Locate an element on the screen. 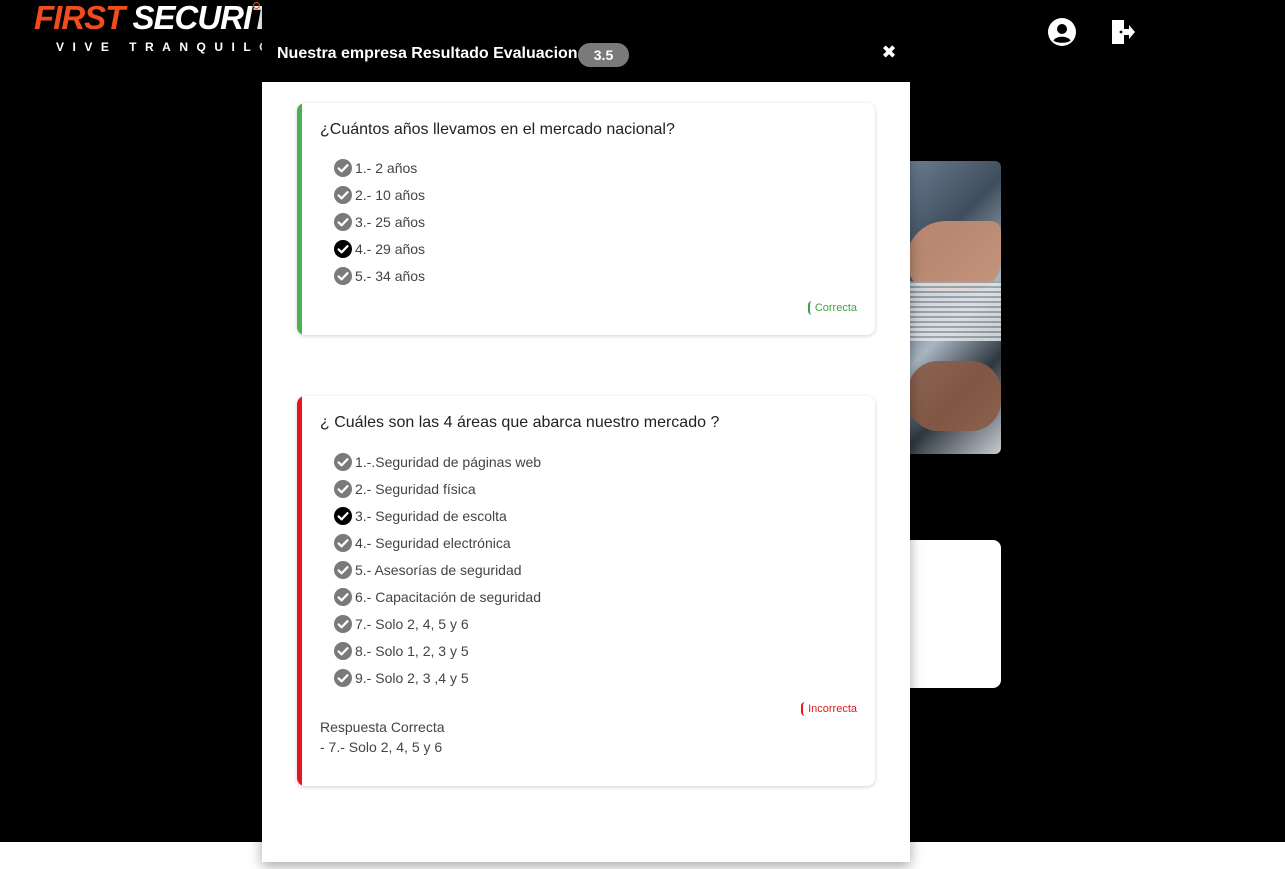  answer-option-label: 1.-.Seguridad de páginas web is located at coordinates (448, 462).